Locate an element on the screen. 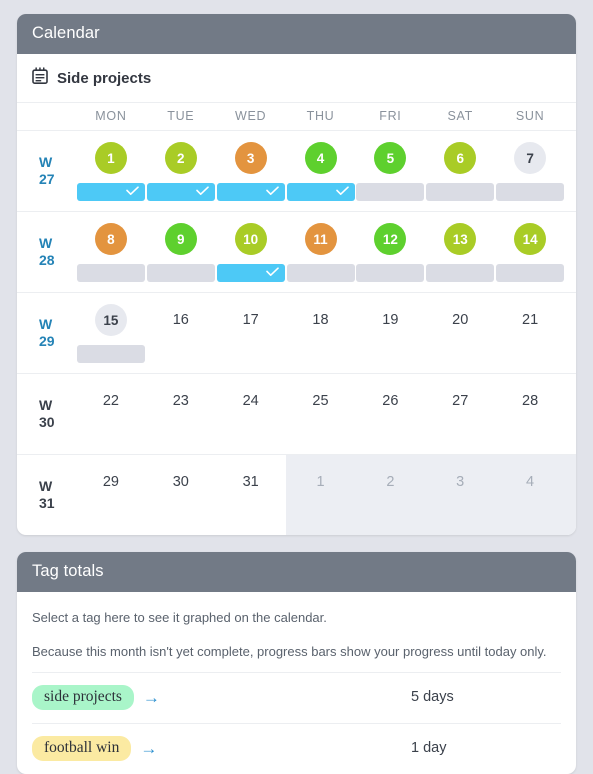  calendar-day-cell: 7 is located at coordinates (530, 171).